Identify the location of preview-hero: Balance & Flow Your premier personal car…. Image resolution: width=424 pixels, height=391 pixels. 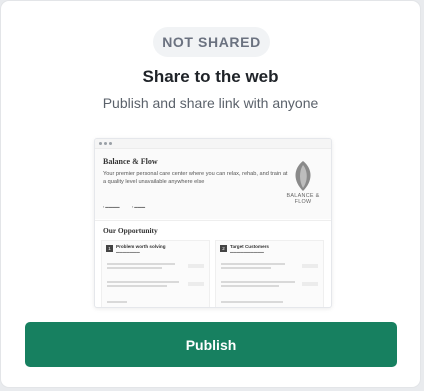
(213, 184).